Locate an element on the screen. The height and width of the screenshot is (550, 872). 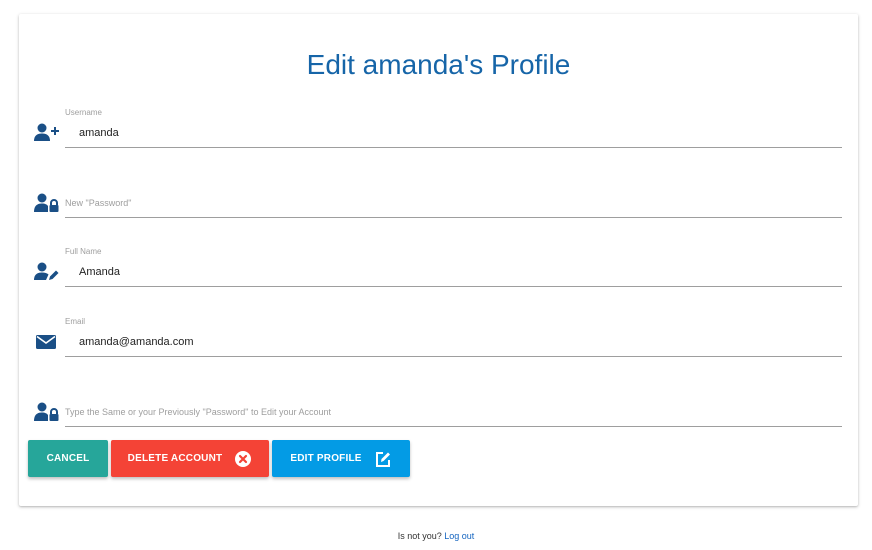
confirm-password-field-group is located at coordinates (438, 407).